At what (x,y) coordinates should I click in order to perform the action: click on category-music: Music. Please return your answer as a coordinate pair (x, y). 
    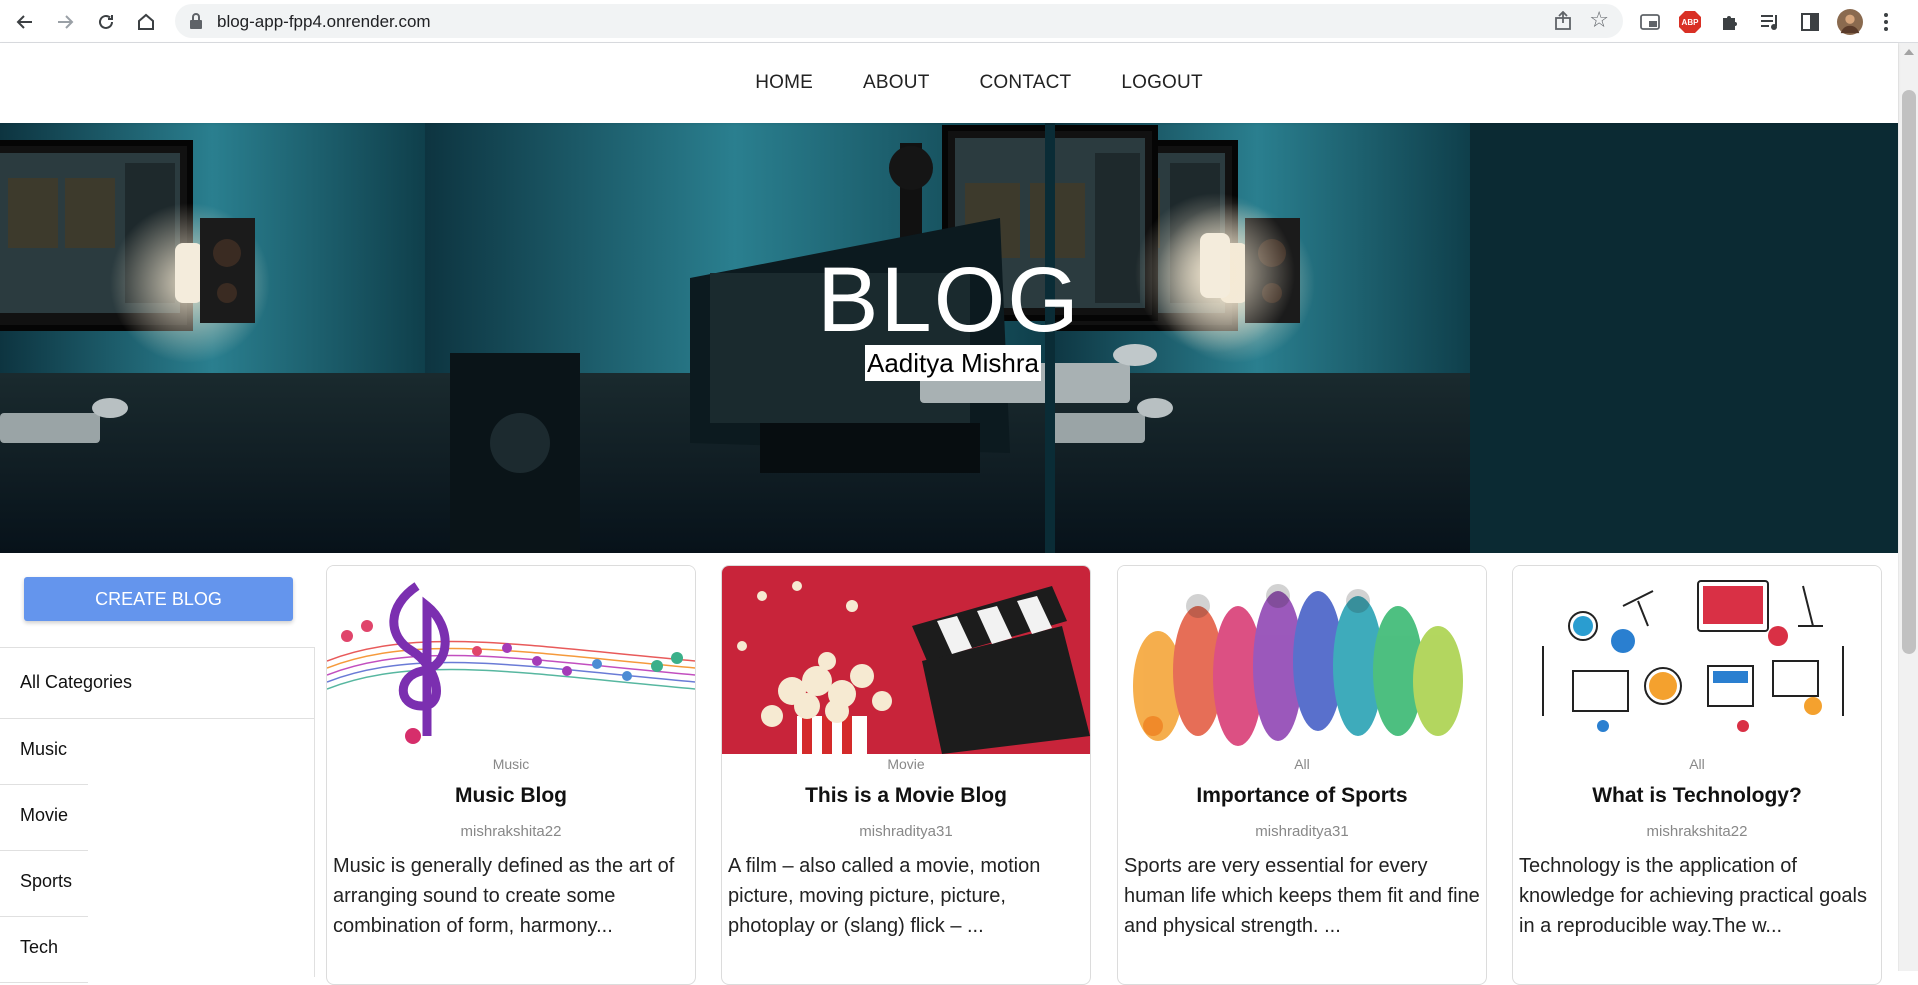
    Looking at the image, I should click on (44, 752).